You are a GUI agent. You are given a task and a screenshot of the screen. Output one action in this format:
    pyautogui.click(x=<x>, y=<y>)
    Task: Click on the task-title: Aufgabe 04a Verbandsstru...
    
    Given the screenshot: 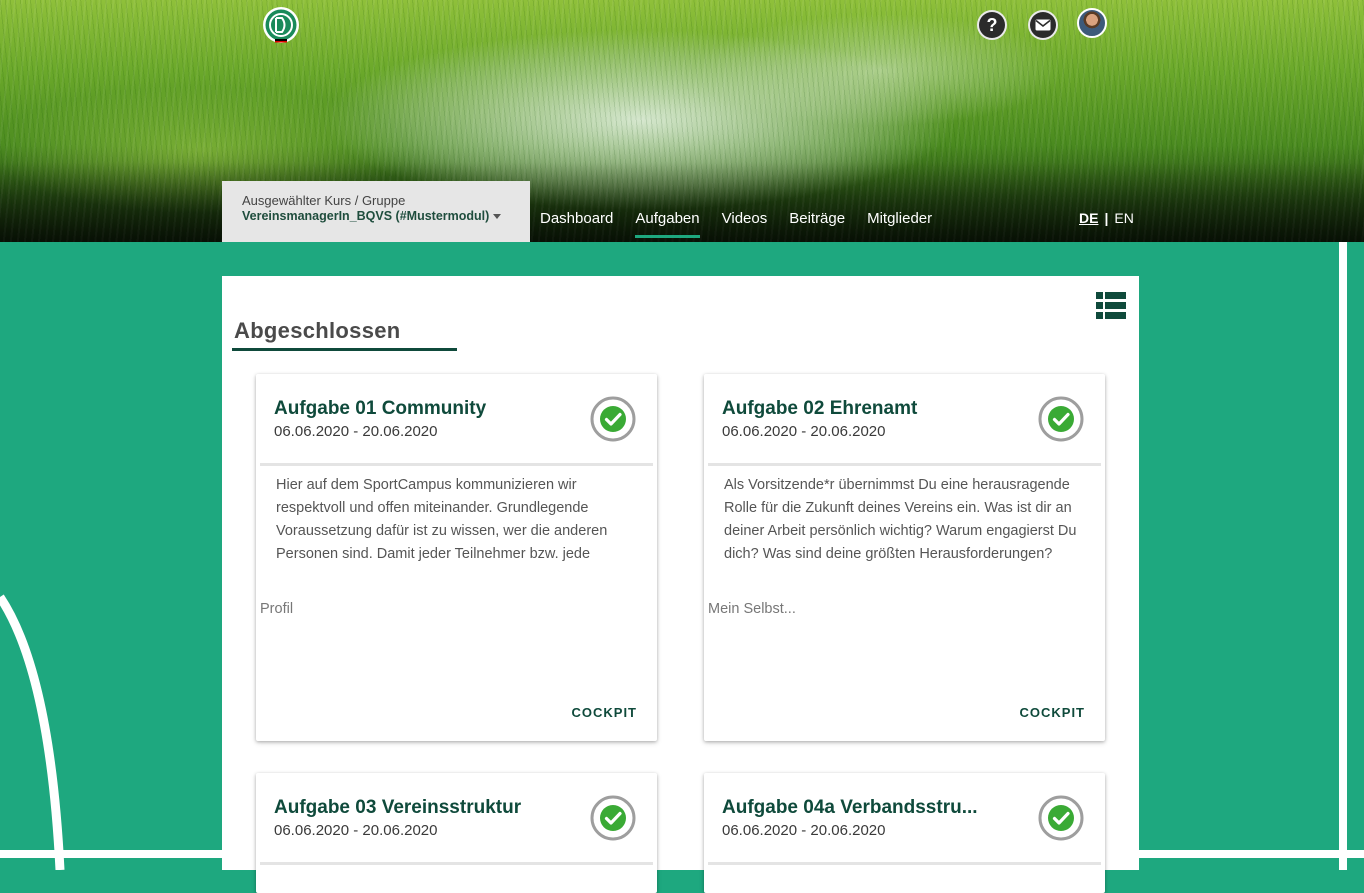 What is the action you would take?
    pyautogui.click(x=850, y=808)
    